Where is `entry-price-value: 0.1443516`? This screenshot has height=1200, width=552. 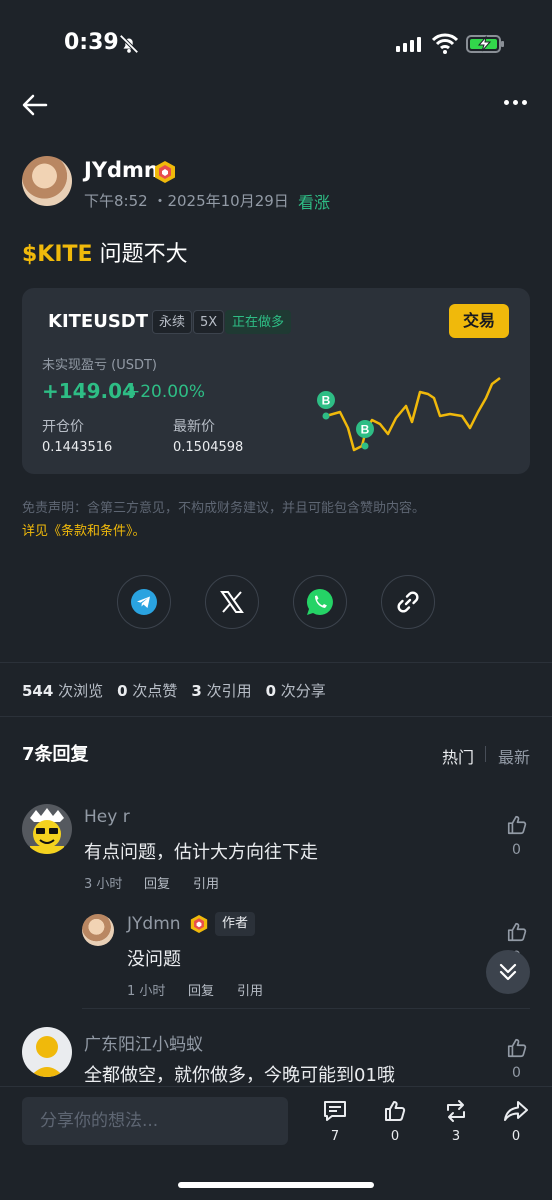 entry-price-value: 0.1443516 is located at coordinates (77, 447).